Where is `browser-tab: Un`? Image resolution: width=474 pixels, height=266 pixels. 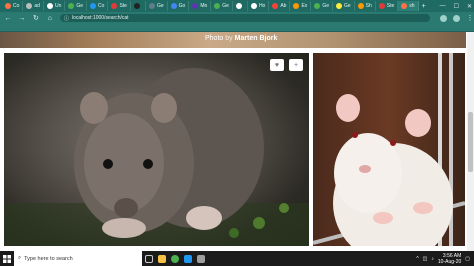 browser-tab: Un is located at coordinates (55, 6).